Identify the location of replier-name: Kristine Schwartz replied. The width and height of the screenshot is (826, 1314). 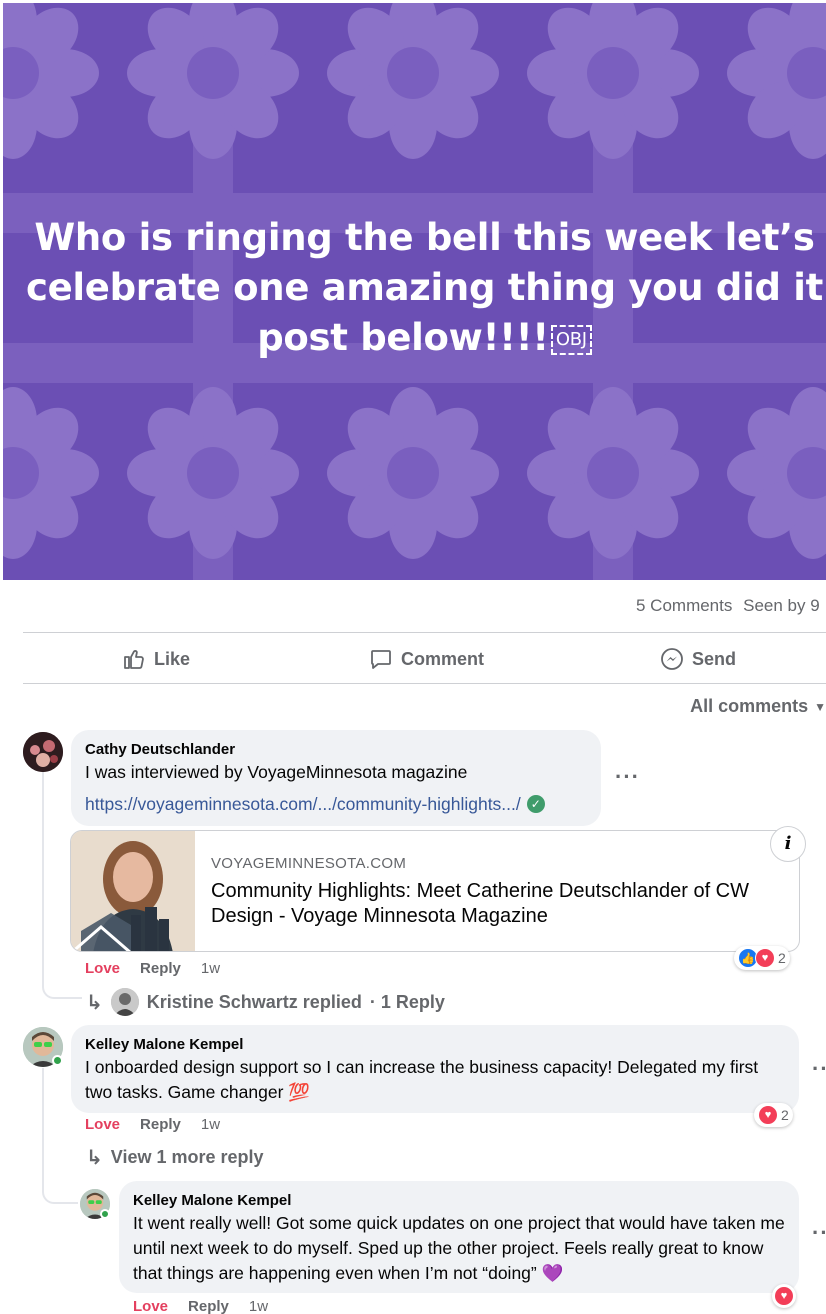
(254, 1001).